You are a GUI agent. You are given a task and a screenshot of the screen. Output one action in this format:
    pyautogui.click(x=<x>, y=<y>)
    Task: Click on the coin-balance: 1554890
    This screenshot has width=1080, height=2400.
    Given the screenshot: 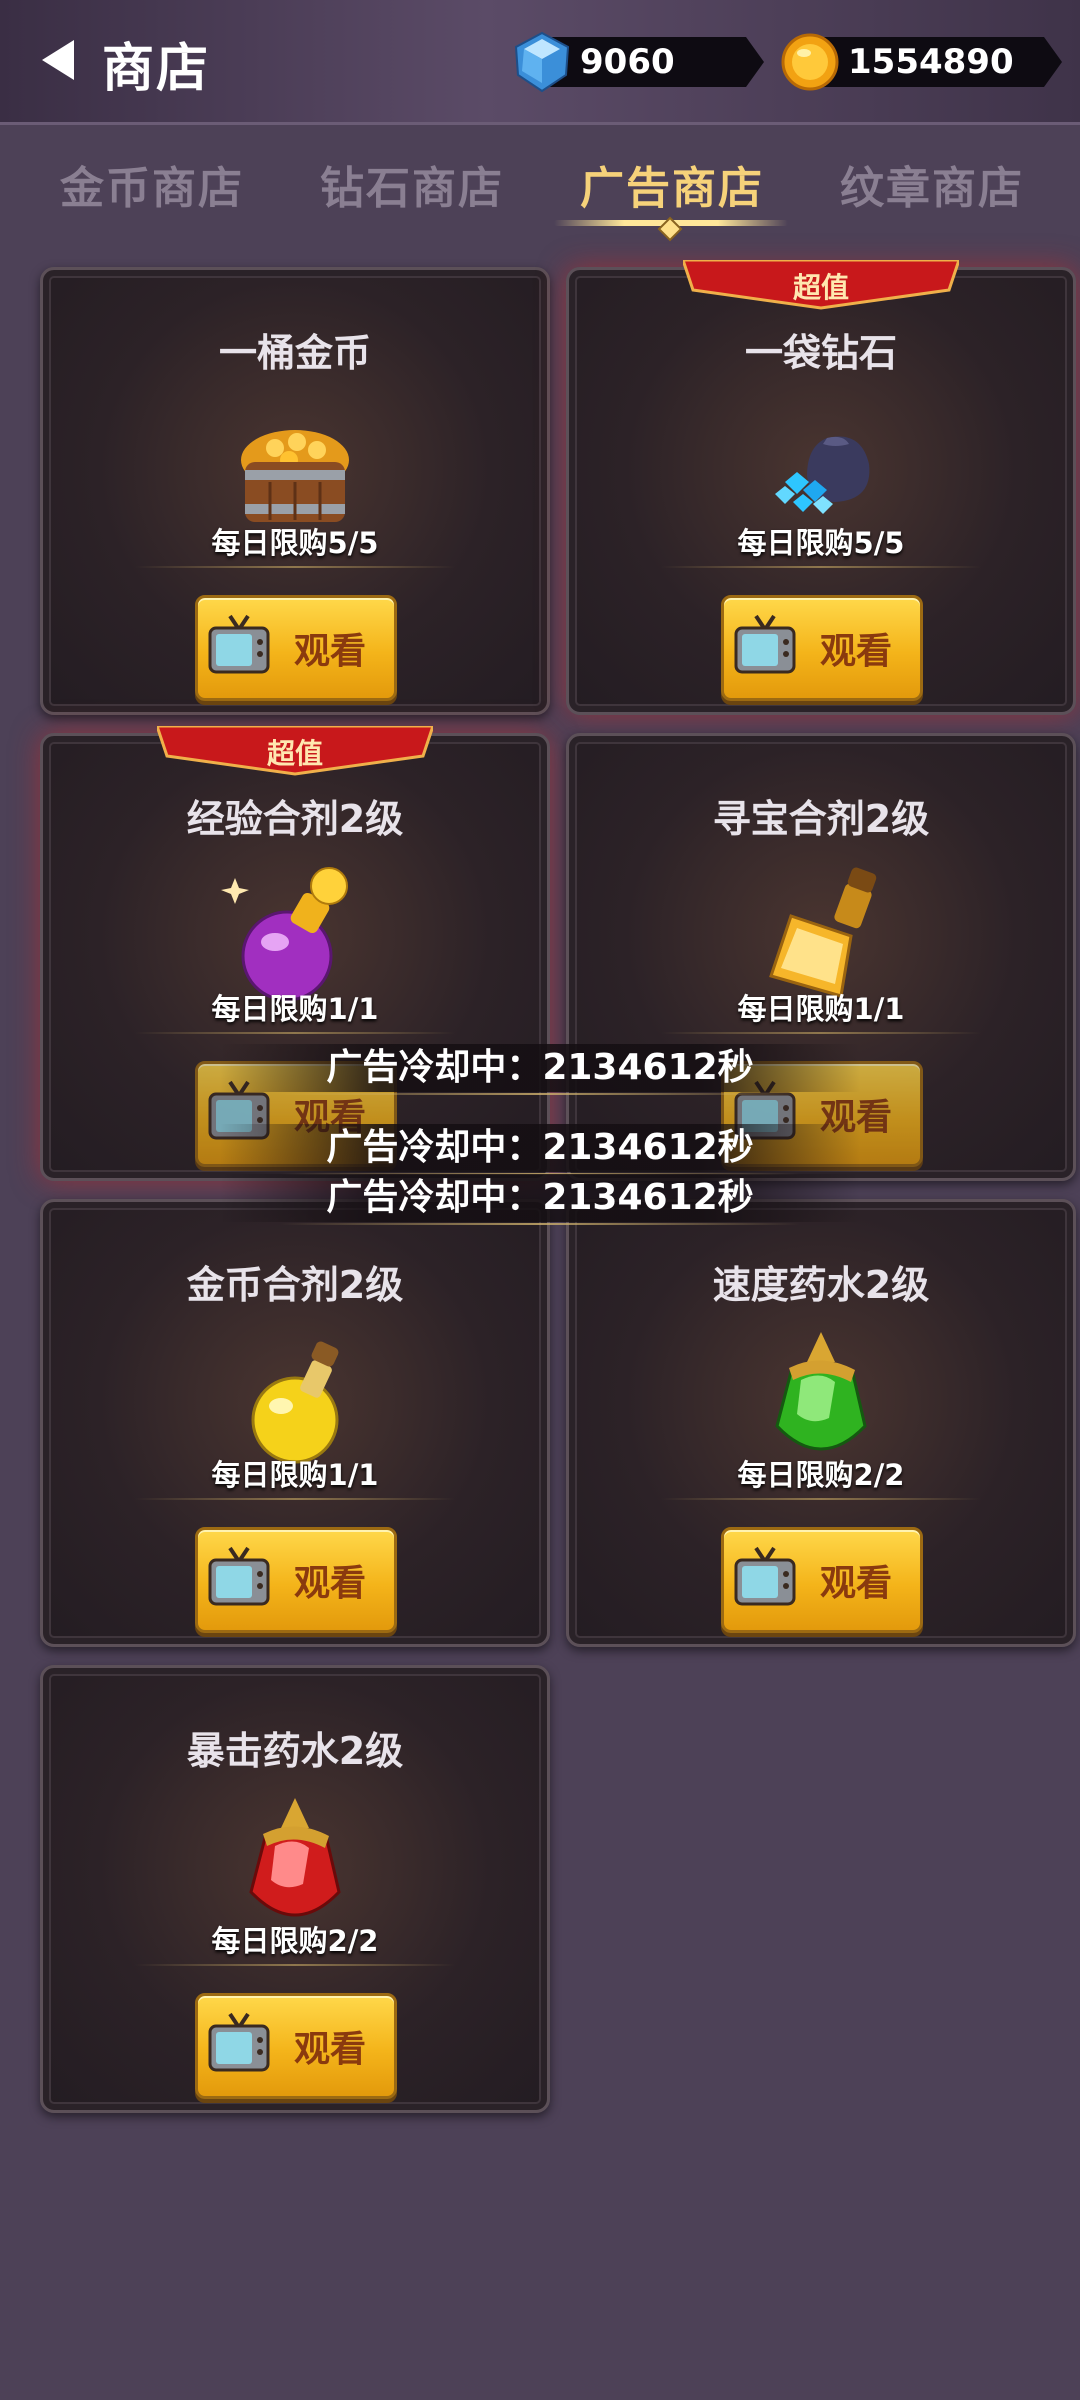 What is the action you would take?
    pyautogui.click(x=921, y=62)
    